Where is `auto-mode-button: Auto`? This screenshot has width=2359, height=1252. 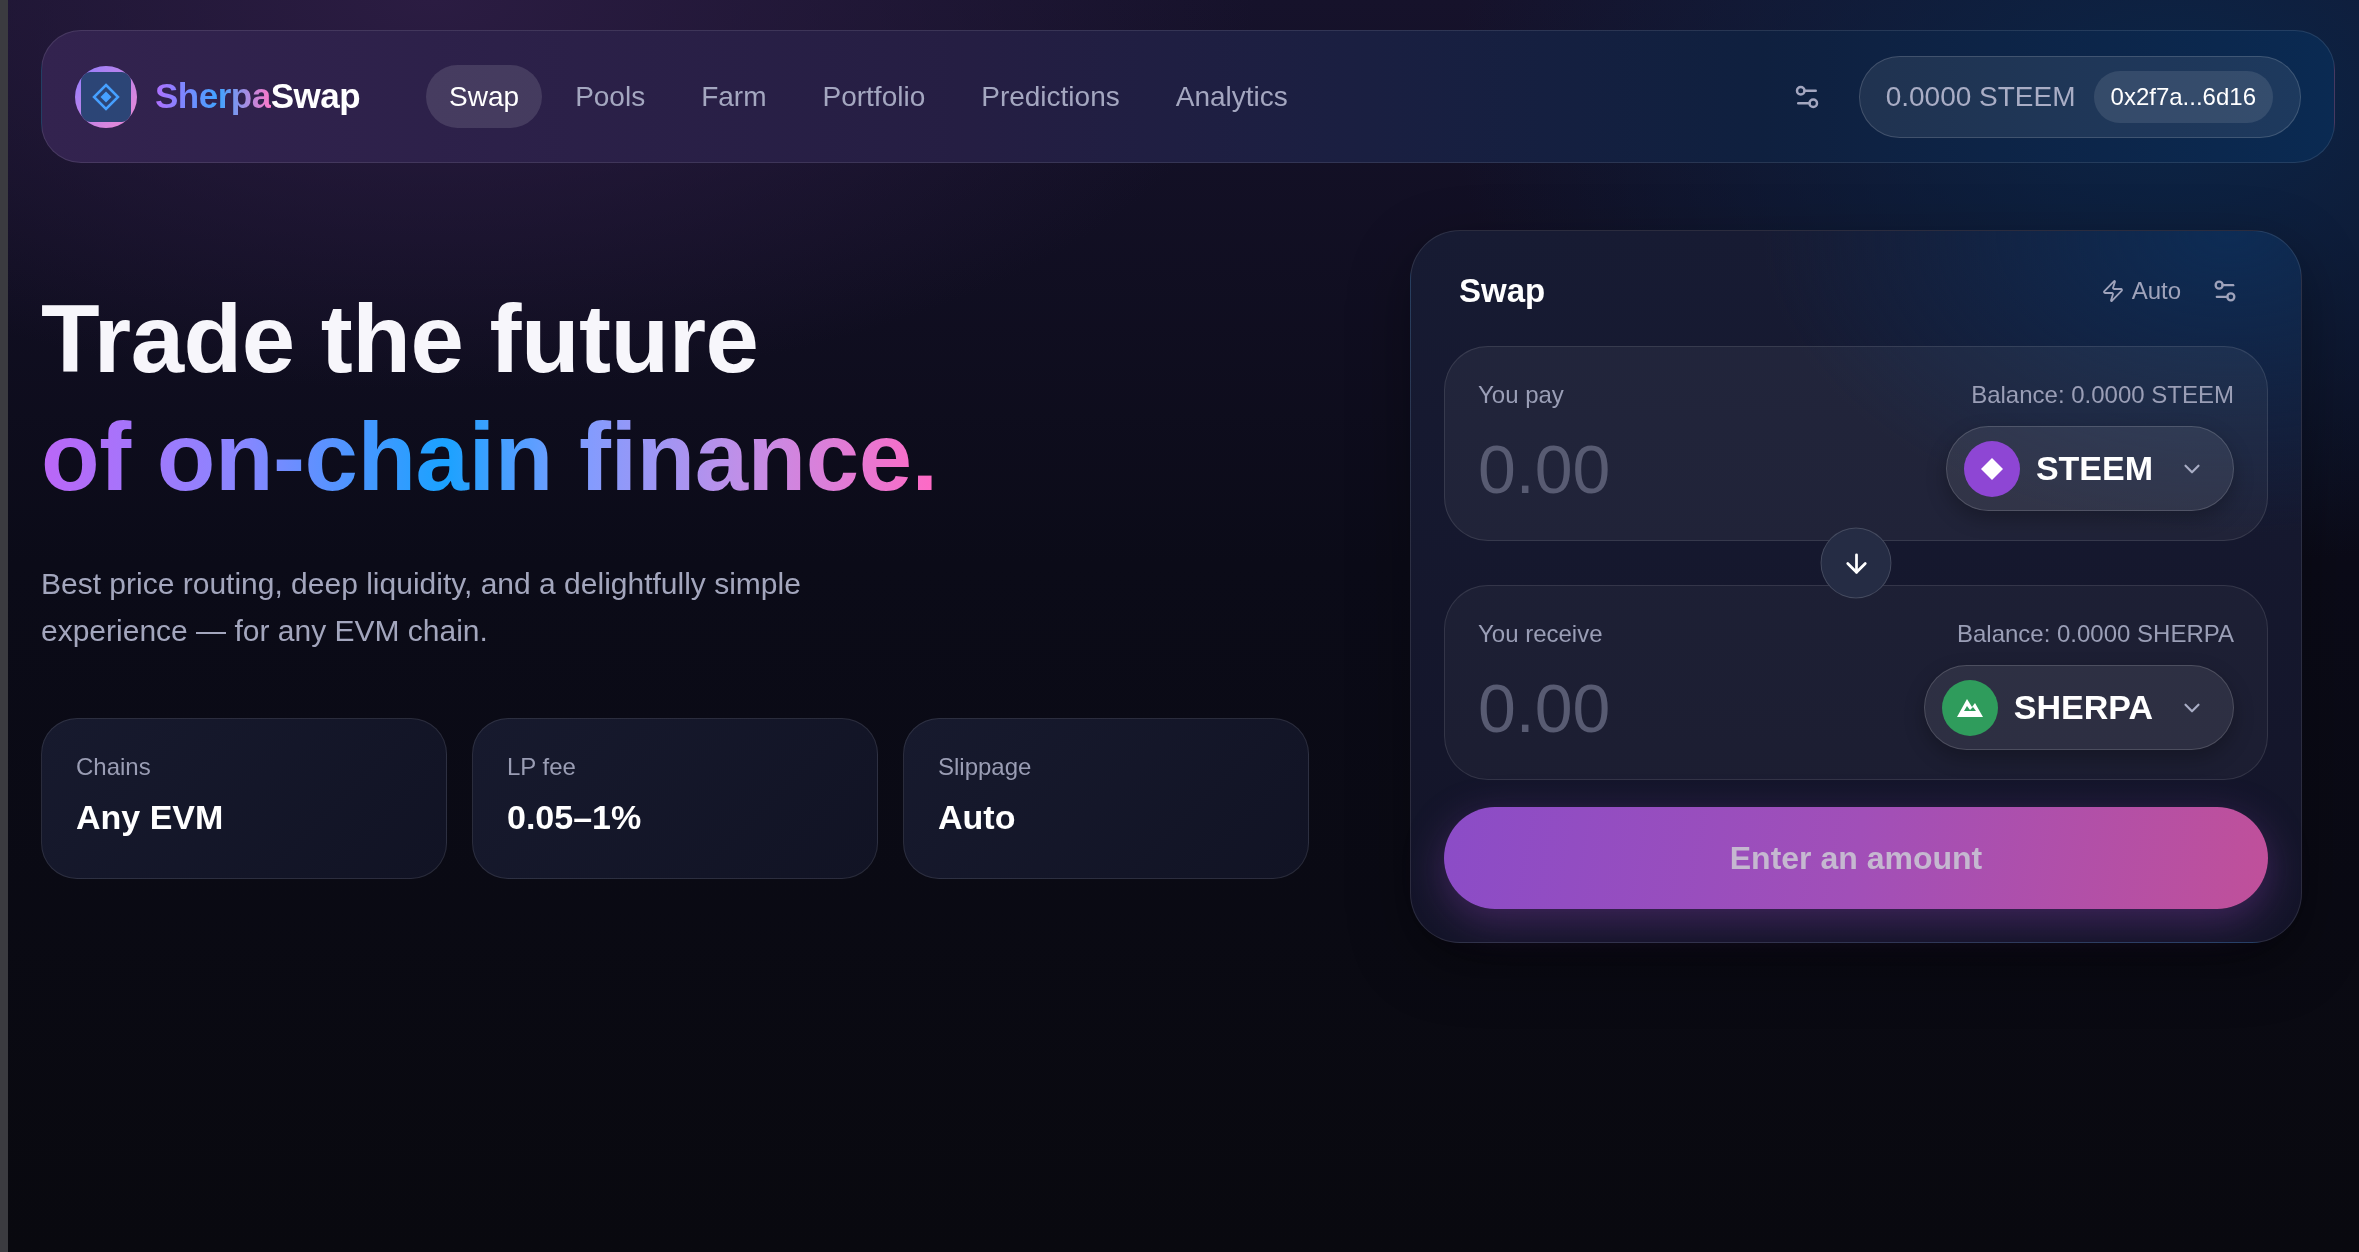
auto-mode-button: Auto is located at coordinates (2140, 291).